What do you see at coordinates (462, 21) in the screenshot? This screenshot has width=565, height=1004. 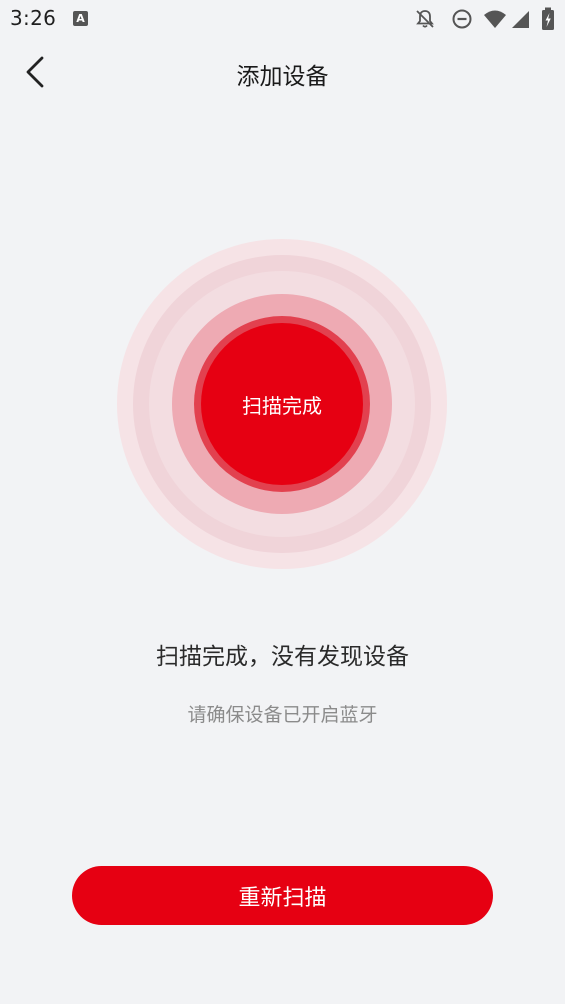 I see `do-not-disturb-icon` at bounding box center [462, 21].